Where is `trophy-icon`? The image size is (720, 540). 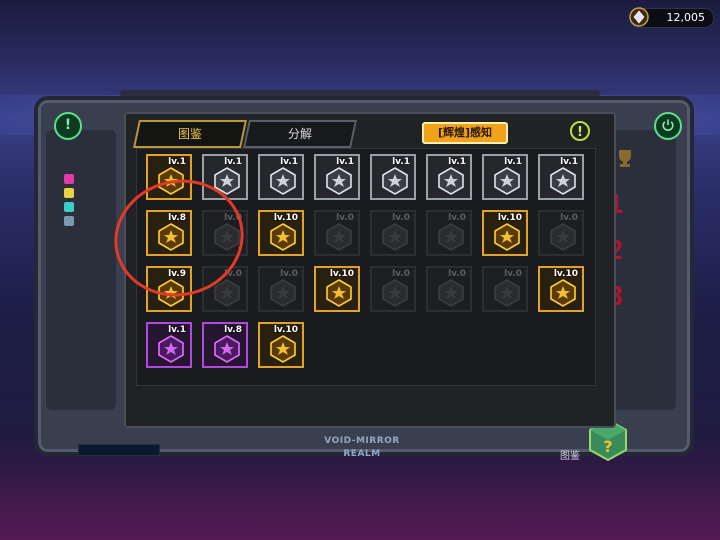
trophy-icon is located at coordinates (625, 158).